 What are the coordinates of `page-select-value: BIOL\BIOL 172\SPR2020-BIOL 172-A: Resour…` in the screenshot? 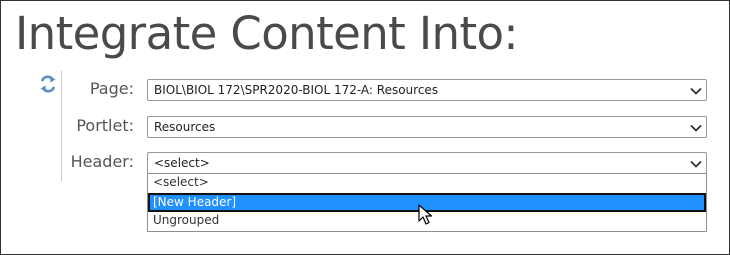 It's located at (296, 90).